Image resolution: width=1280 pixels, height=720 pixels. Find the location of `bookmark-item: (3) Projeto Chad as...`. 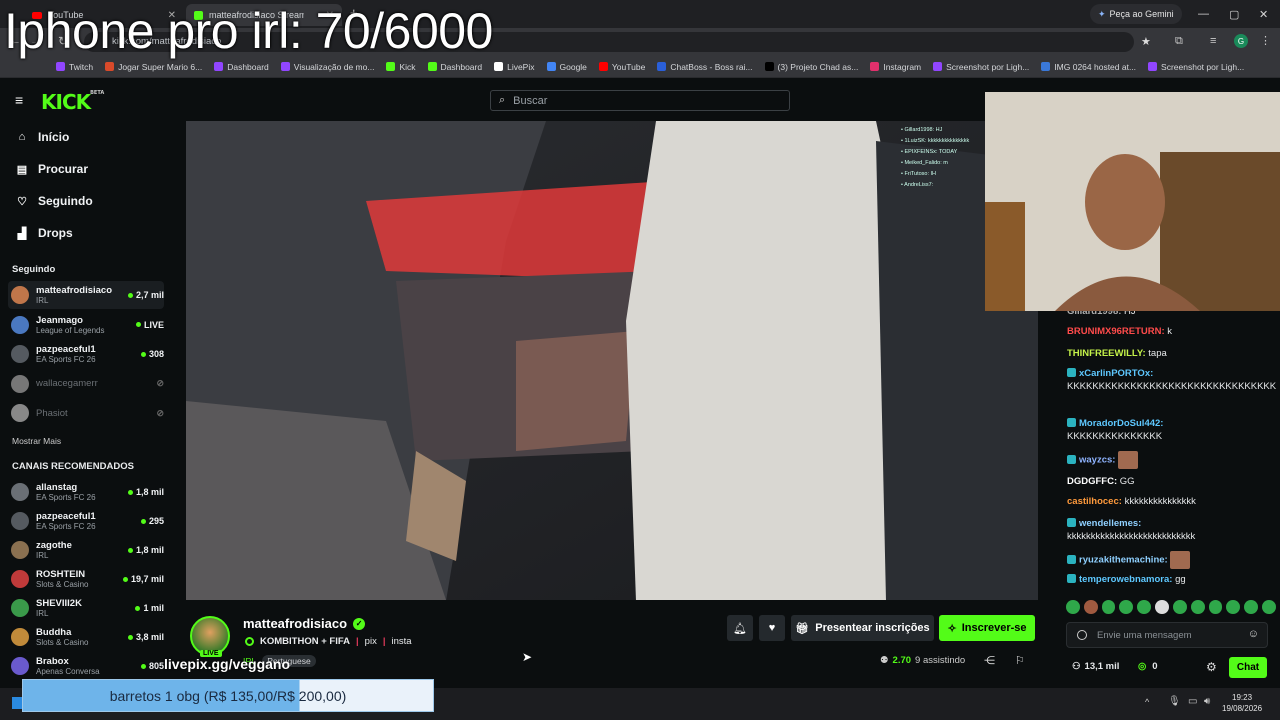

bookmark-item: (3) Projeto Chad as... is located at coordinates (811, 67).